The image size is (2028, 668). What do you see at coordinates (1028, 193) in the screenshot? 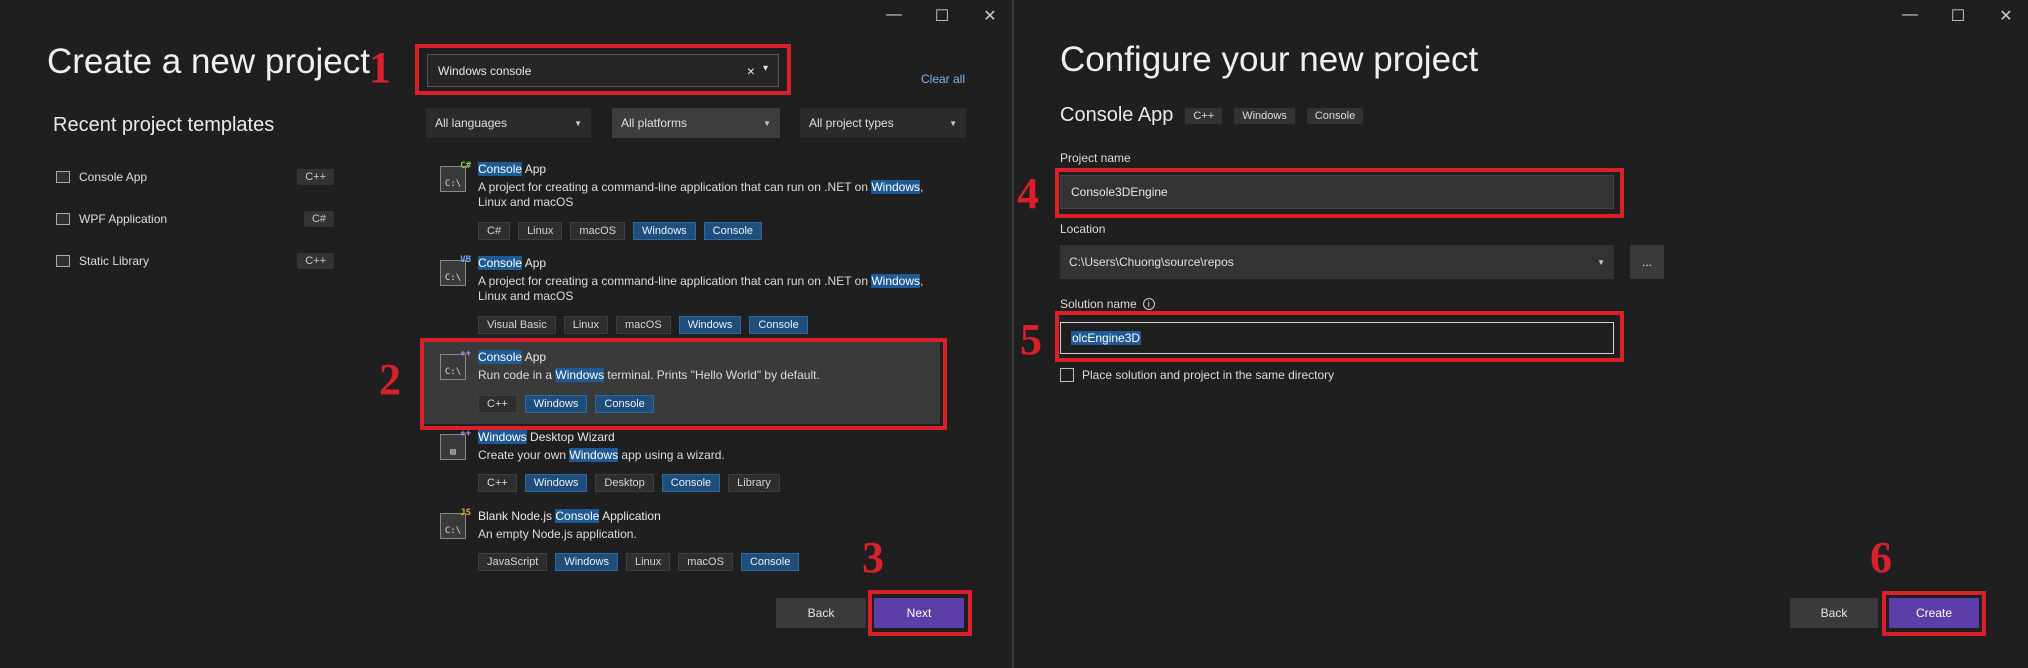
I see `step-number-4: 4` at bounding box center [1028, 193].